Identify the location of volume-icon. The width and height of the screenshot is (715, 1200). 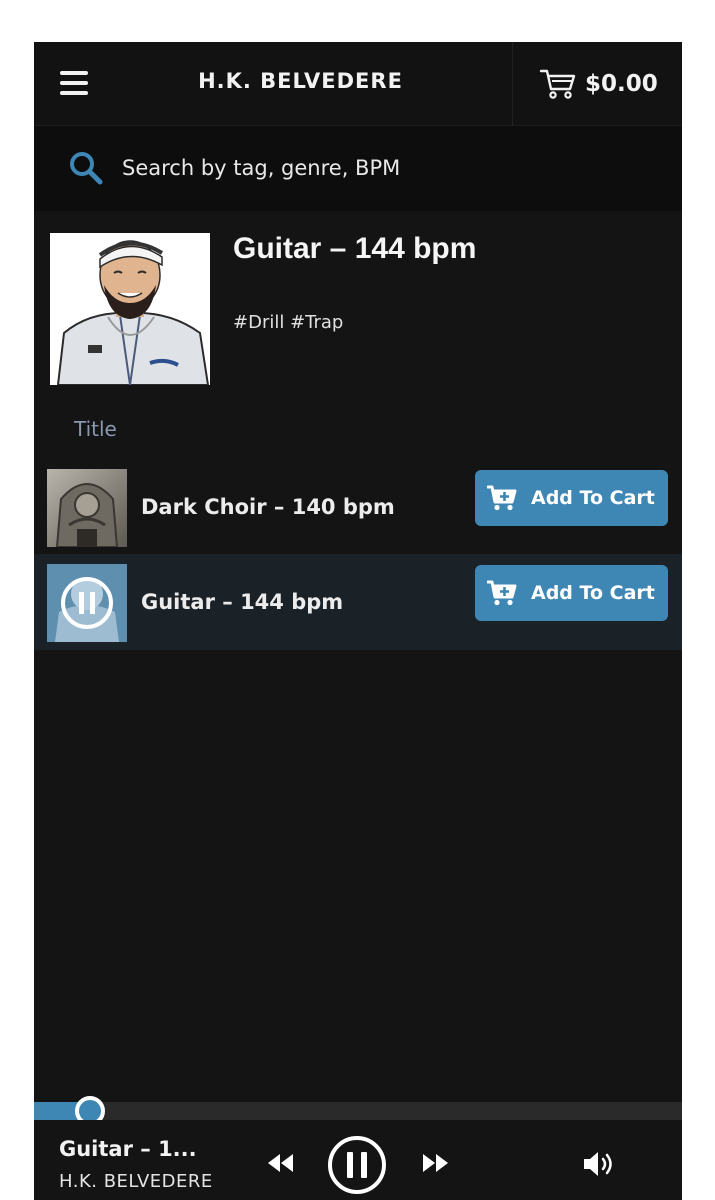
(598, 1164).